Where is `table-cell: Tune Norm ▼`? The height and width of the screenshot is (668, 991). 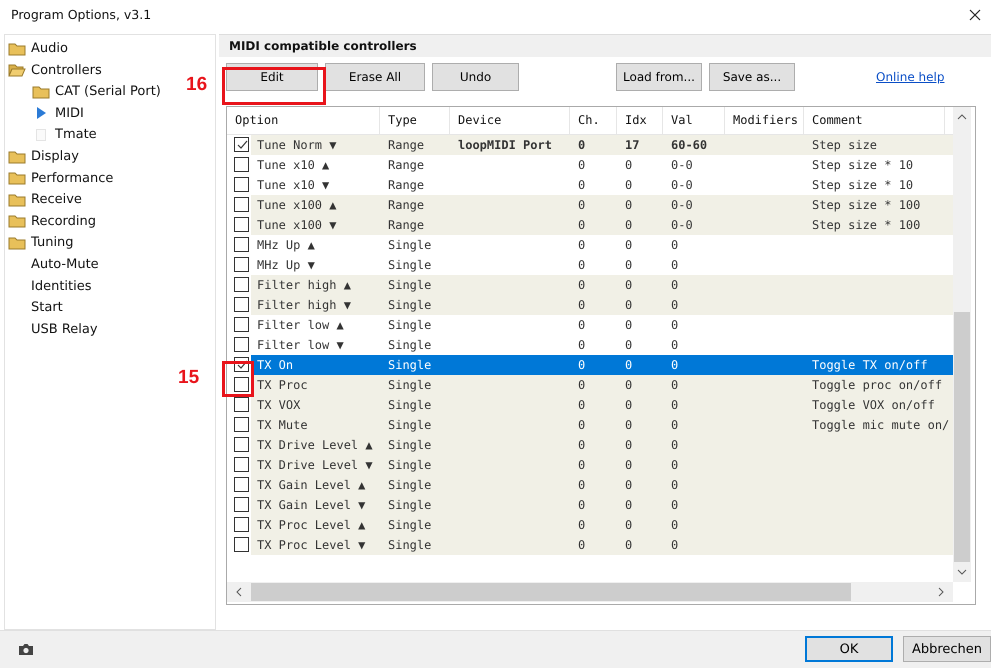
table-cell: Tune Norm ▼ is located at coordinates (296, 145).